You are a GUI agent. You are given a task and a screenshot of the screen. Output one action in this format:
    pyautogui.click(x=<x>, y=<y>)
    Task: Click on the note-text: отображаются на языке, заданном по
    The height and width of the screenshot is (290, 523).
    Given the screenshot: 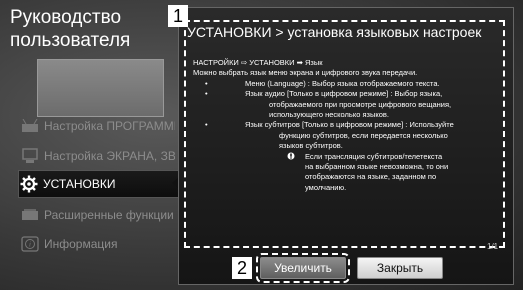 What is the action you would take?
    pyautogui.click(x=371, y=177)
    